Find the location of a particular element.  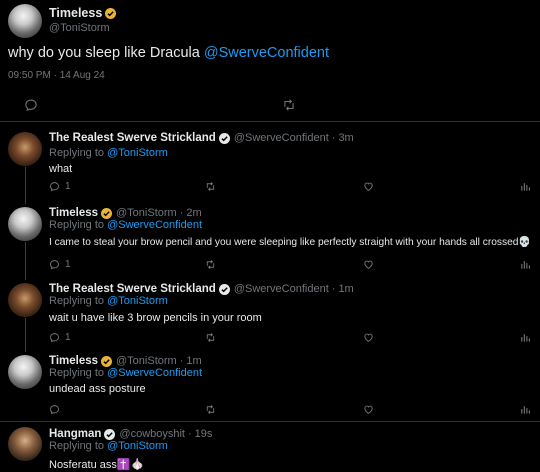

divider is located at coordinates (270, 421).